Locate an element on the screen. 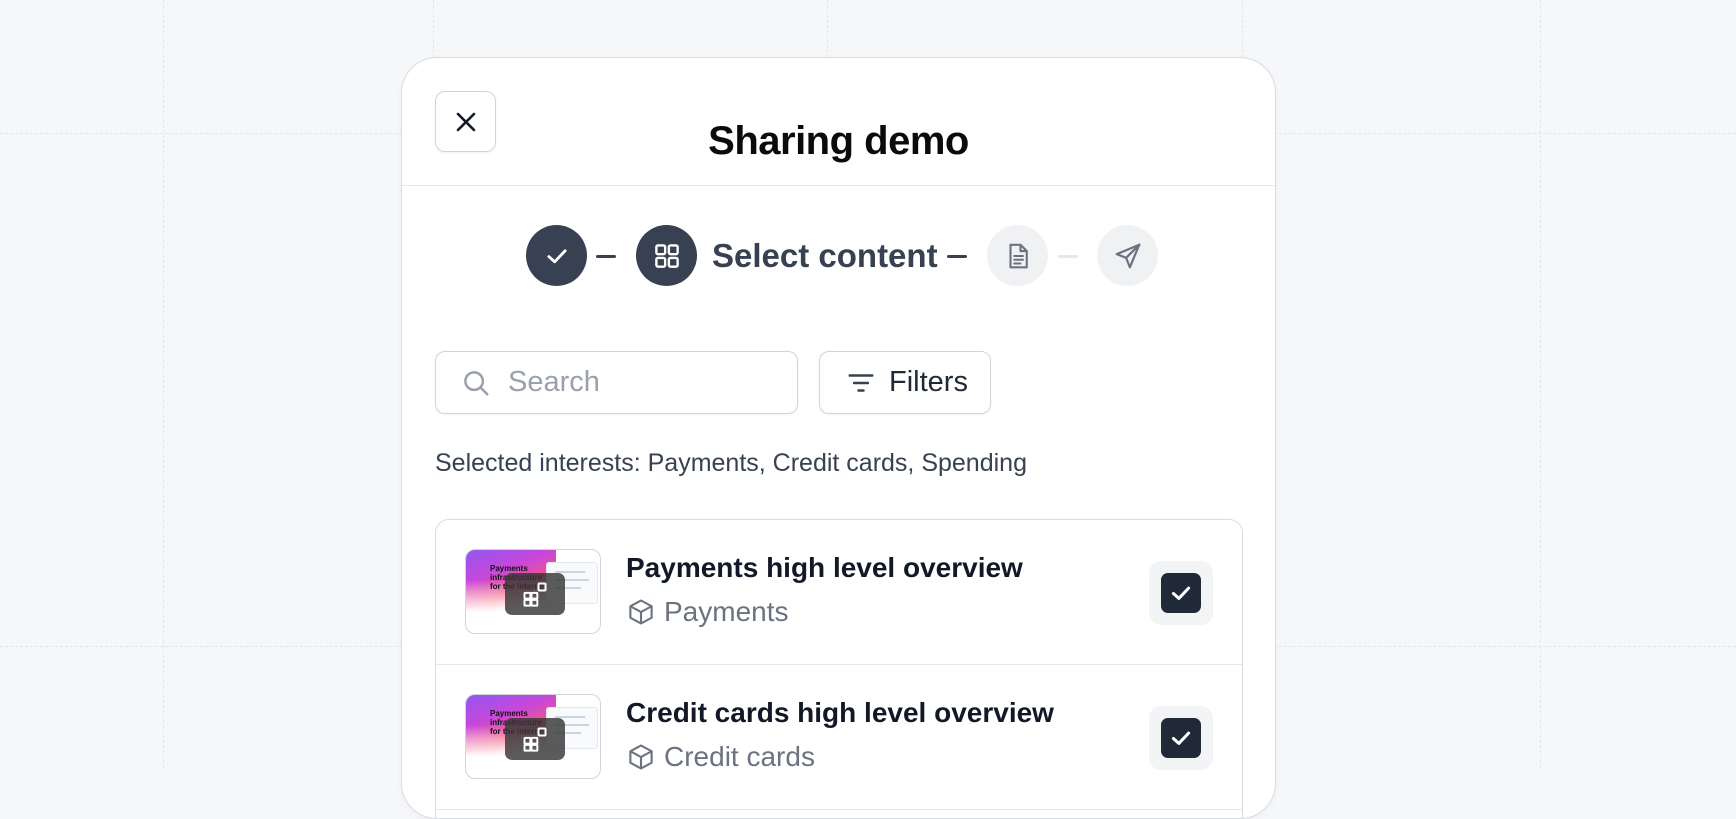 This screenshot has width=1736, height=819. item-category: Payments is located at coordinates (707, 612).